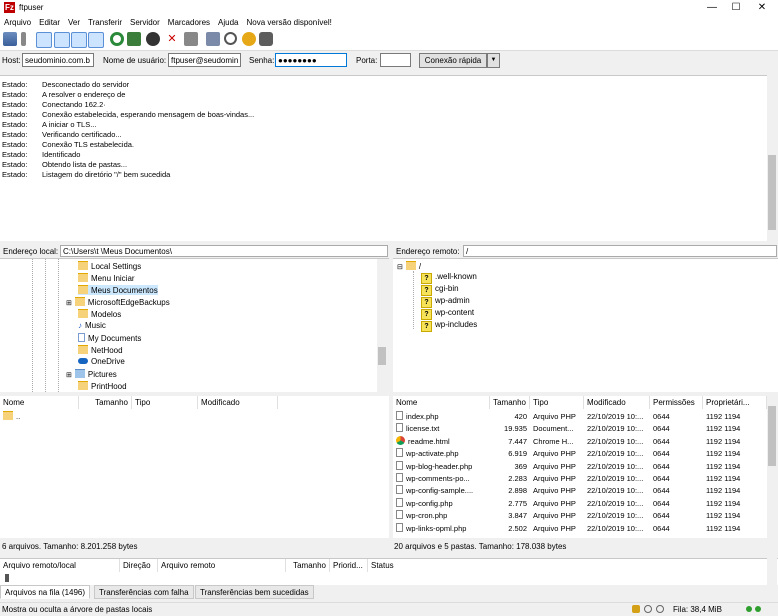  I want to click on tree-item: ? wp-includes, so click(449, 326).